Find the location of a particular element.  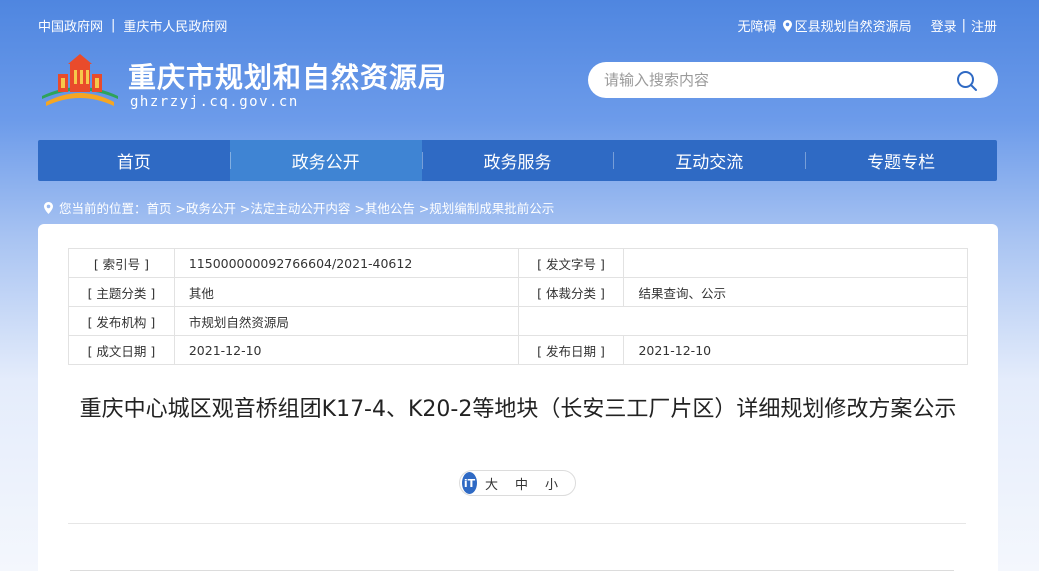

index-value: 115000000092766604/2021-40612 is located at coordinates (346, 263).